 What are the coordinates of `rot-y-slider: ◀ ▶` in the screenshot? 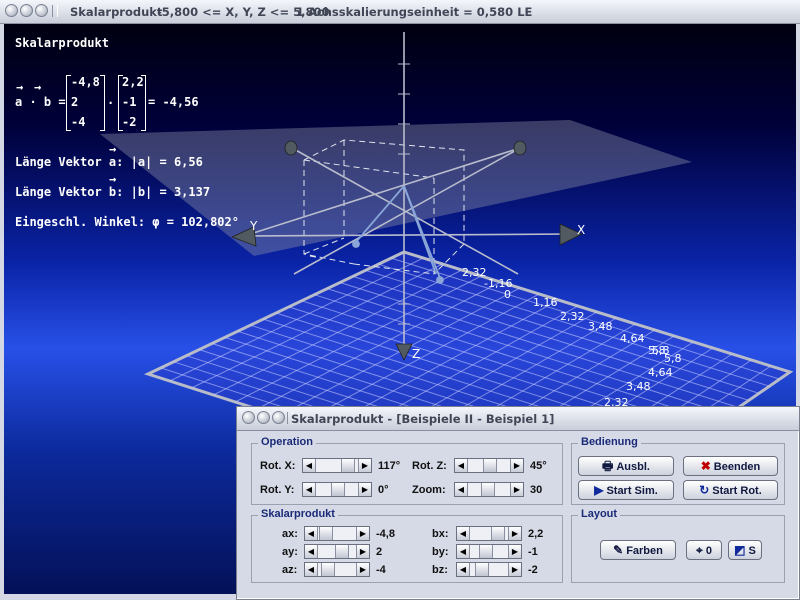 It's located at (337, 489).